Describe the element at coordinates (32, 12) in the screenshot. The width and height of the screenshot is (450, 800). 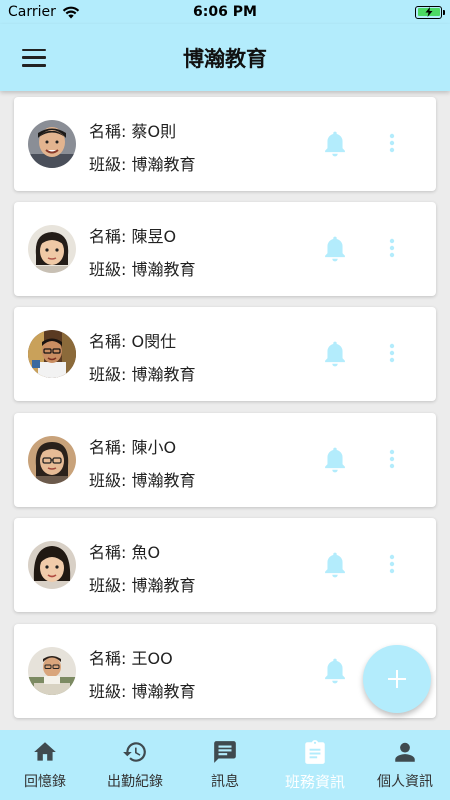
I see `carrier-label: Carrier` at that location.